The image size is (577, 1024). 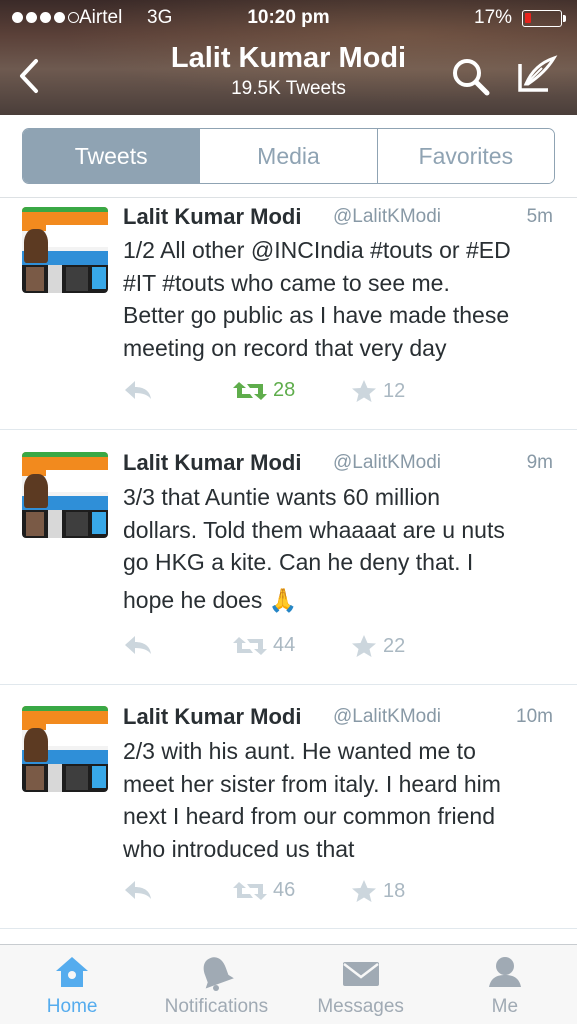 I want to click on tweet-timestamp: 9m, so click(x=539, y=462).